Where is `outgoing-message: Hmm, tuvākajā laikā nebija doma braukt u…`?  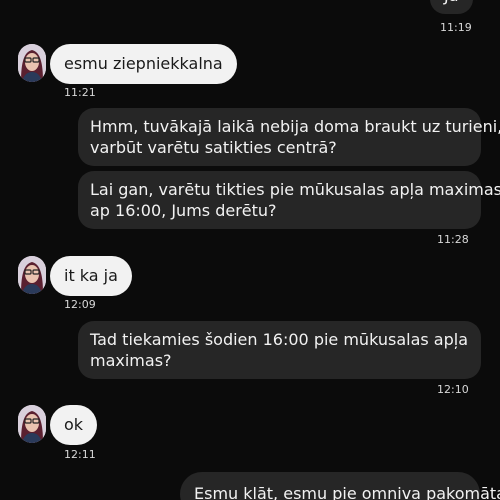 outgoing-message: Hmm, tuvākajā laikā nebija doma braukt u… is located at coordinates (289, 137).